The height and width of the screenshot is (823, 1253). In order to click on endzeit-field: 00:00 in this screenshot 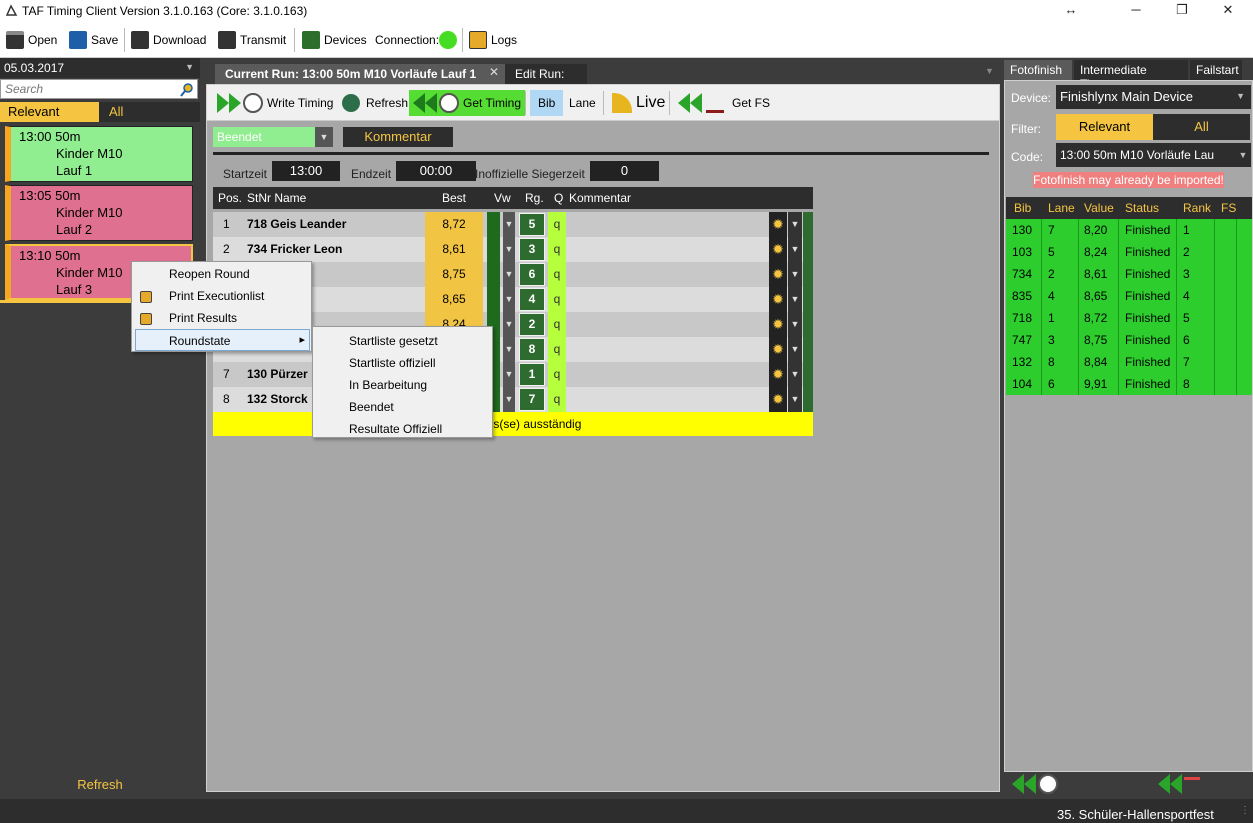, I will do `click(436, 171)`.